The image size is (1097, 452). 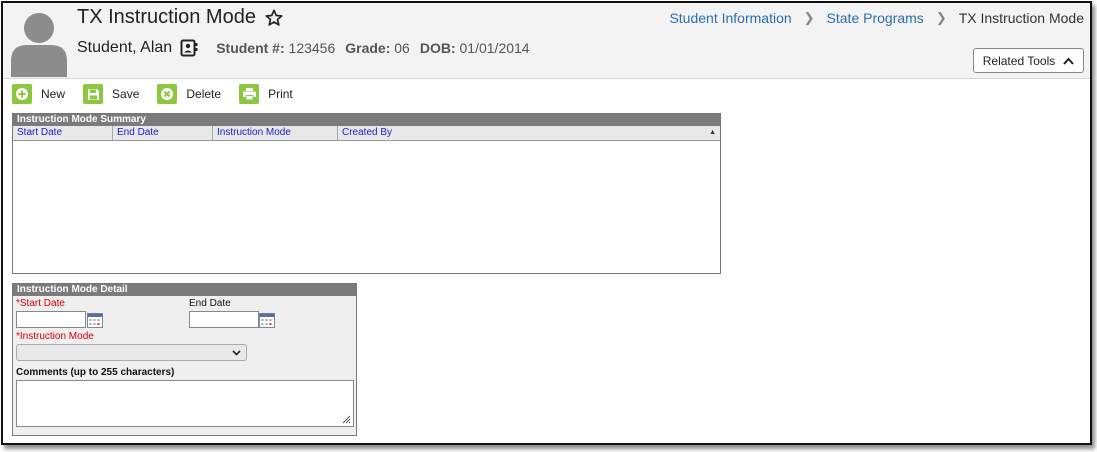 What do you see at coordinates (95, 372) in the screenshot?
I see `comments-label: Comments (up to 255 characters)` at bounding box center [95, 372].